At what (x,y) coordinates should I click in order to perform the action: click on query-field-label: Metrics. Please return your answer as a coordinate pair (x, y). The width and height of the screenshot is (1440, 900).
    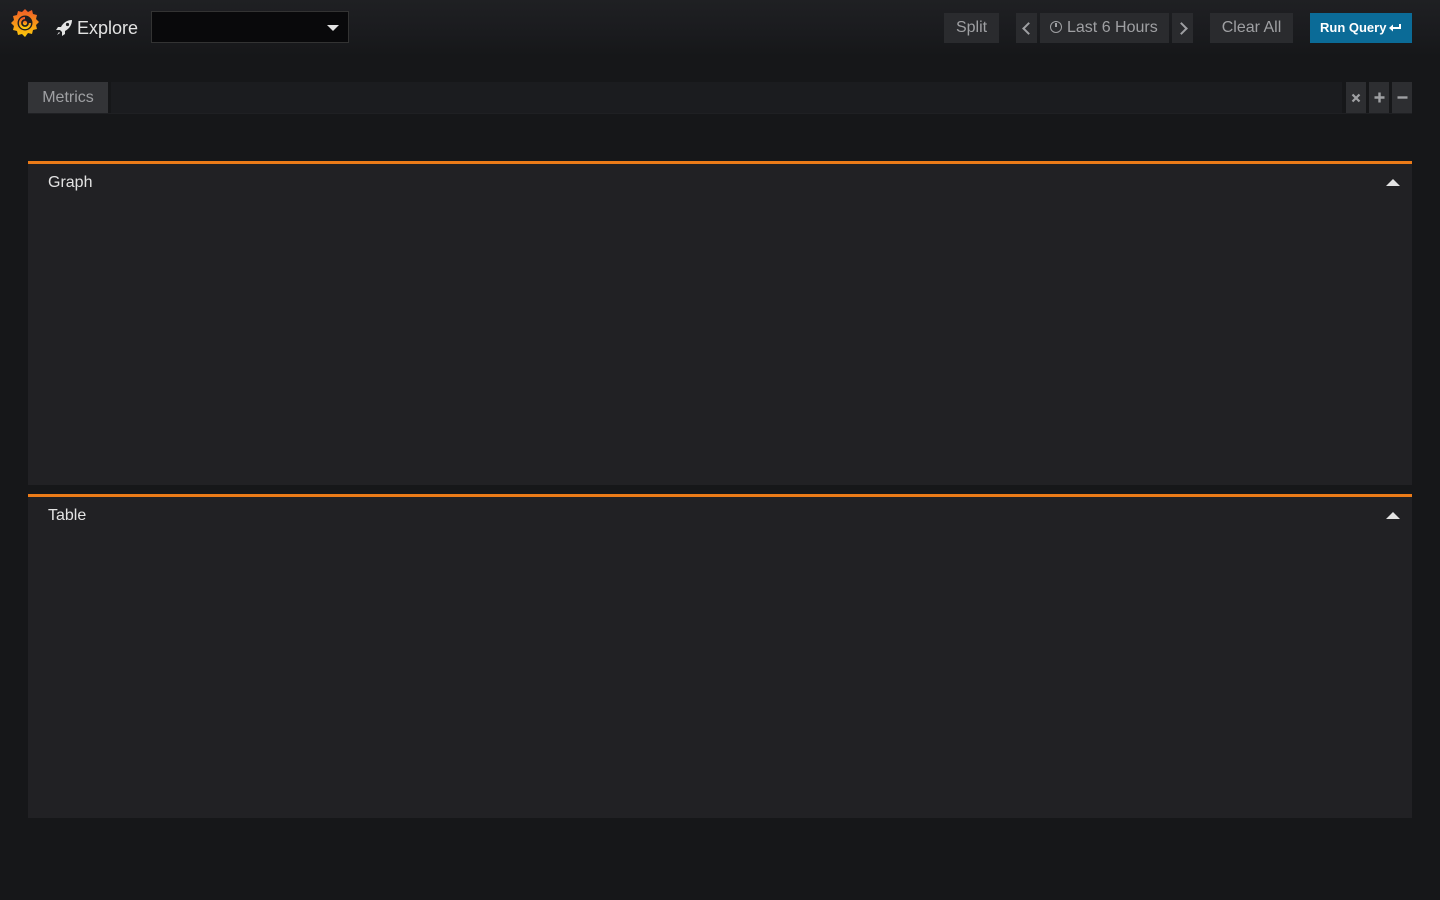
    Looking at the image, I should click on (68, 97).